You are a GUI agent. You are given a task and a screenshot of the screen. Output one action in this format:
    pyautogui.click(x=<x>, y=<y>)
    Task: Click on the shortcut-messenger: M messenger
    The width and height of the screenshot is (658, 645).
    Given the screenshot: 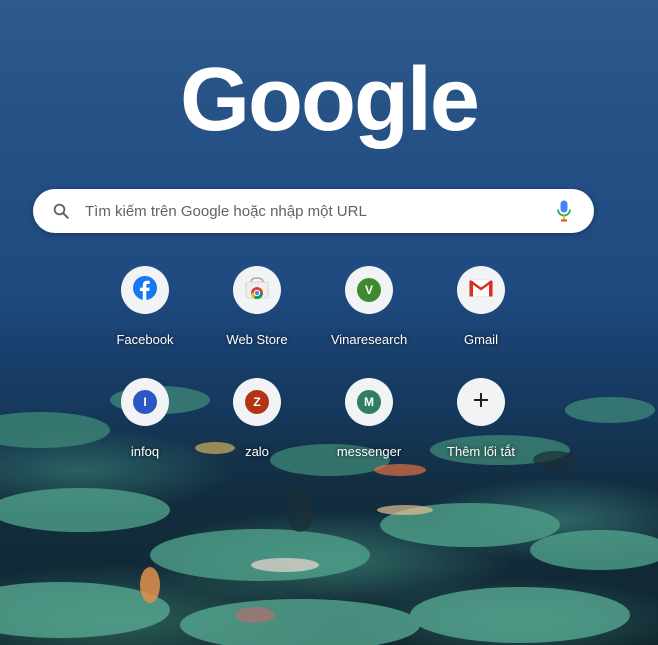 What is the action you would take?
    pyautogui.click(x=369, y=434)
    